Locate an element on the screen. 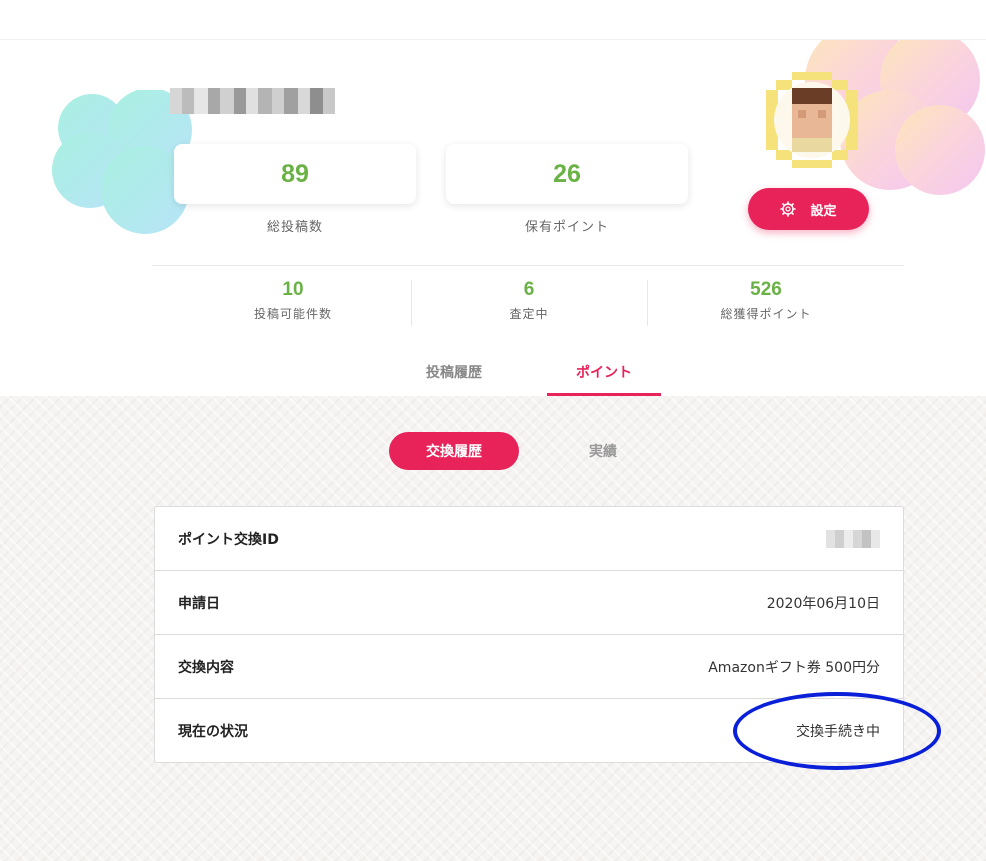 Image resolution: width=986 pixels, height=861 pixels. table-row: 交換内容 Amazonギフト券 500円分 is located at coordinates (529, 667).